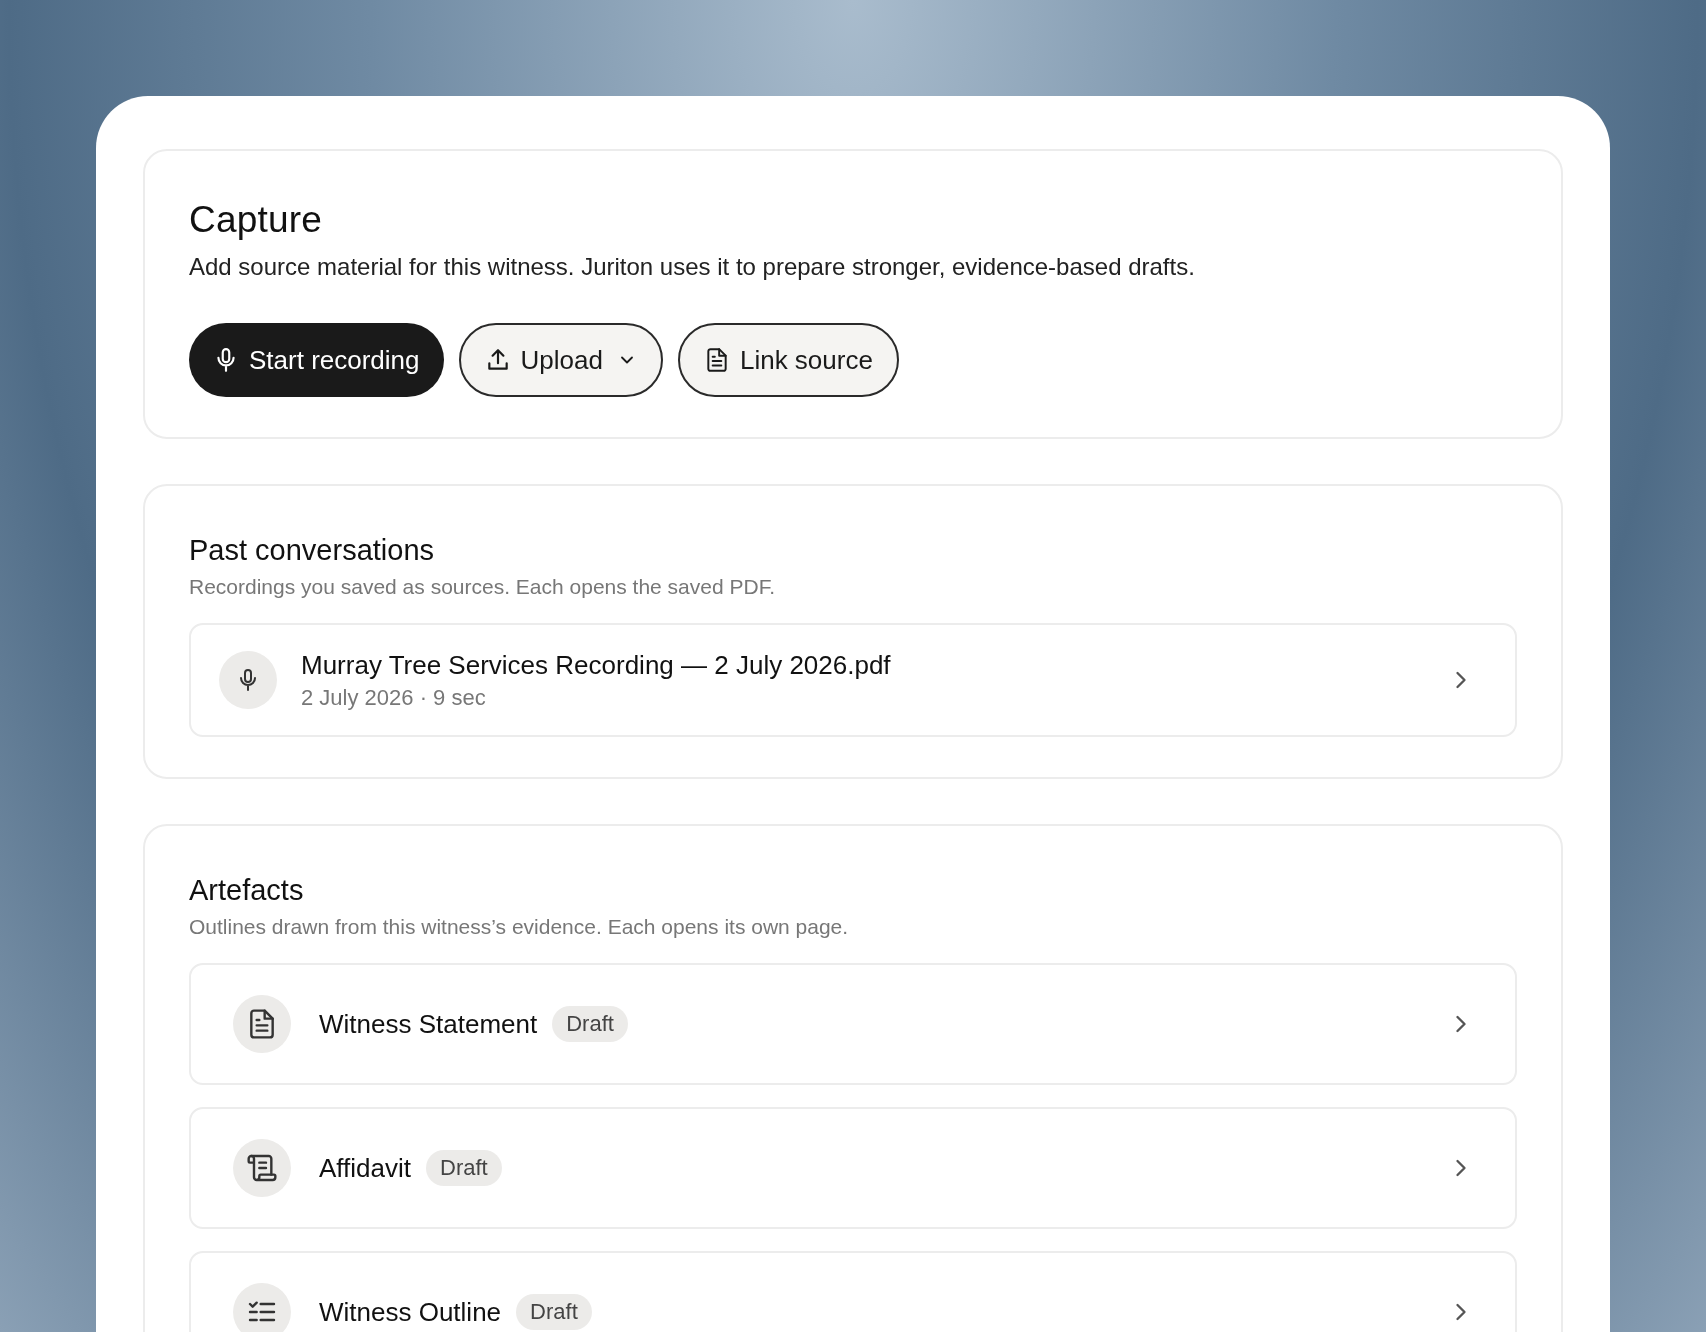  What do you see at coordinates (256, 220) in the screenshot?
I see `section-title: Capture` at bounding box center [256, 220].